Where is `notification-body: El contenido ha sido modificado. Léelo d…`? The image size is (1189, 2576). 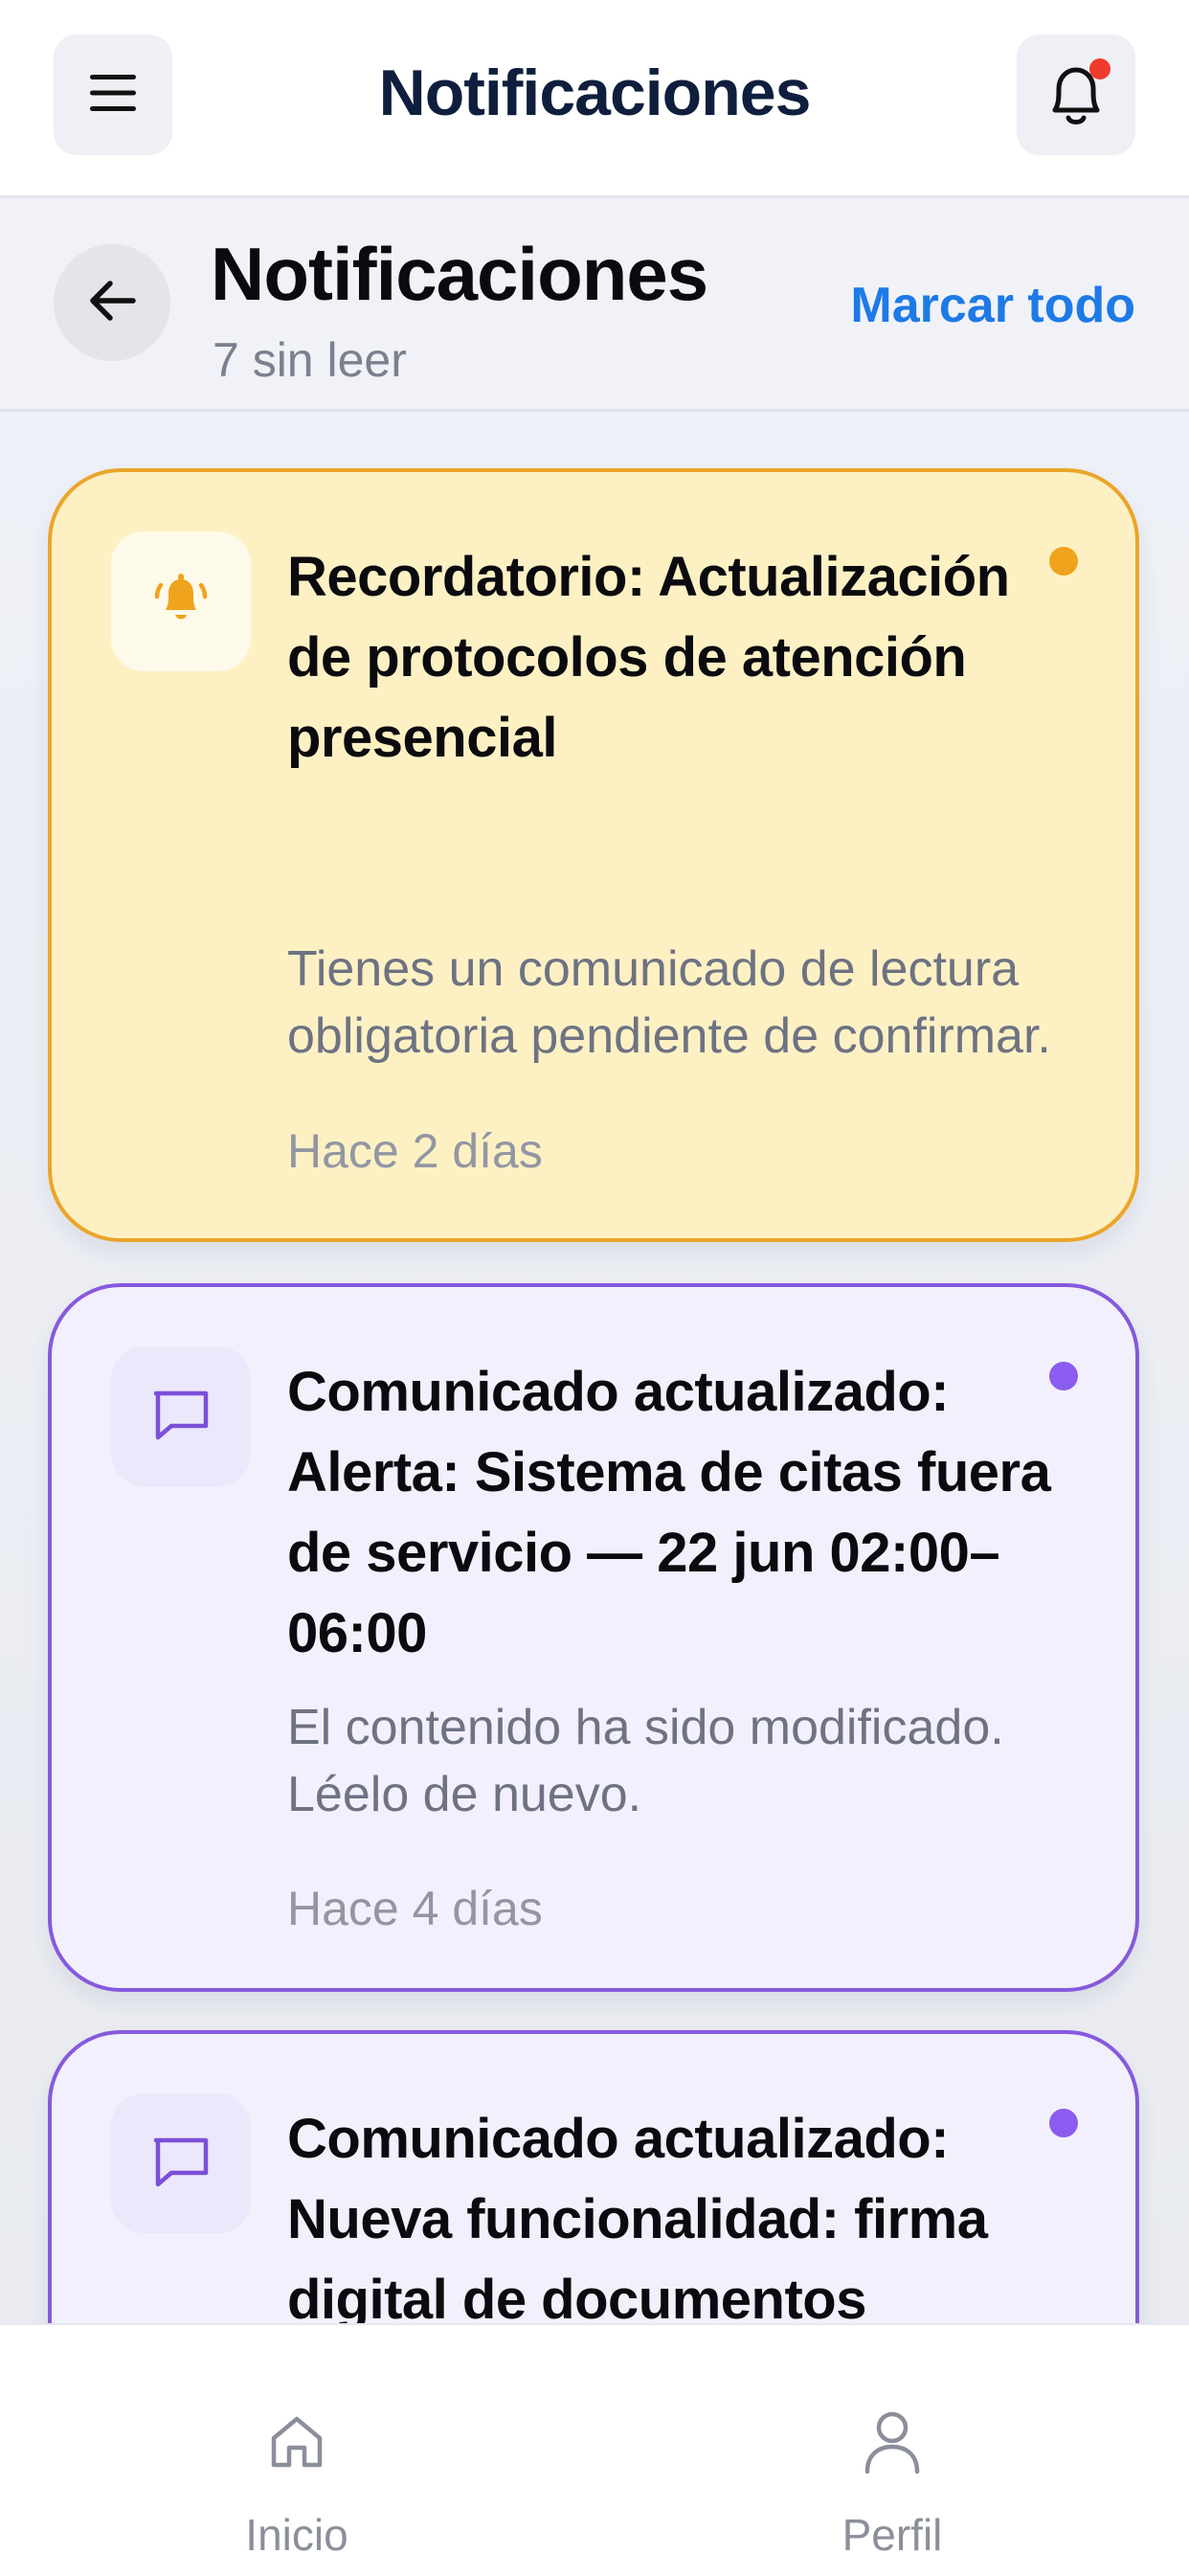 notification-body: El contenido ha sido modificado. Léelo d… is located at coordinates (645, 1761).